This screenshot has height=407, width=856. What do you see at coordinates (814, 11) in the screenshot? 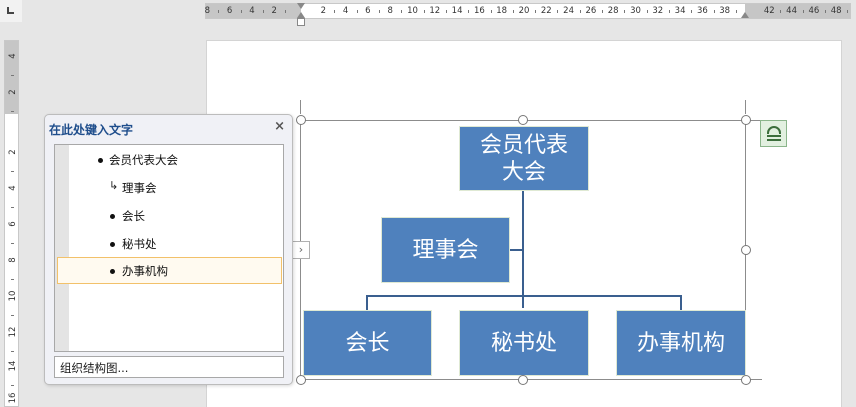
I see `ruler-tick-label: 46` at bounding box center [814, 11].